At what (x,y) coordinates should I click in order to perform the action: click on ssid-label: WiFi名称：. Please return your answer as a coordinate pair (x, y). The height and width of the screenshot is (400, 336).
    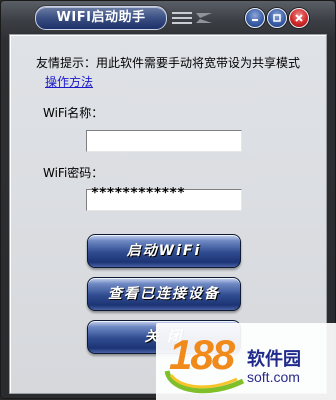
    Looking at the image, I should click on (73, 113).